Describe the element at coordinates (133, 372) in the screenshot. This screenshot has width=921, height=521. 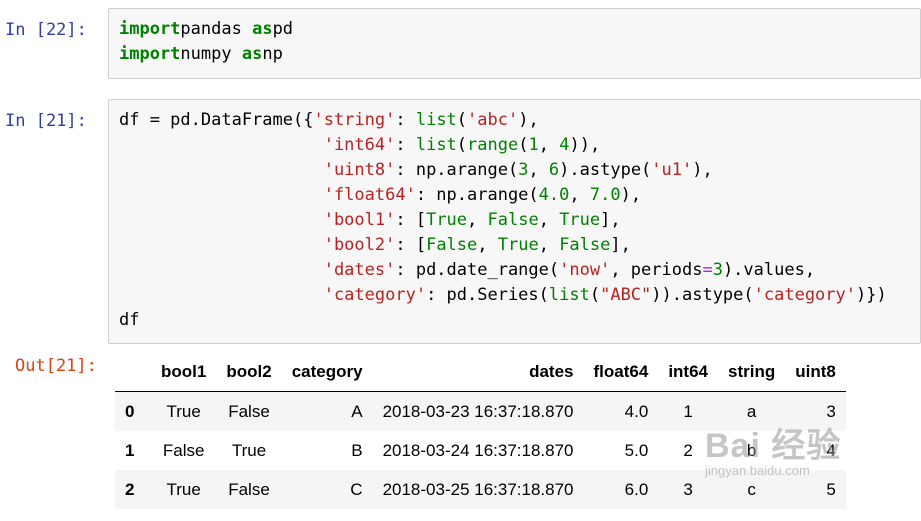
I see `index-header` at that location.